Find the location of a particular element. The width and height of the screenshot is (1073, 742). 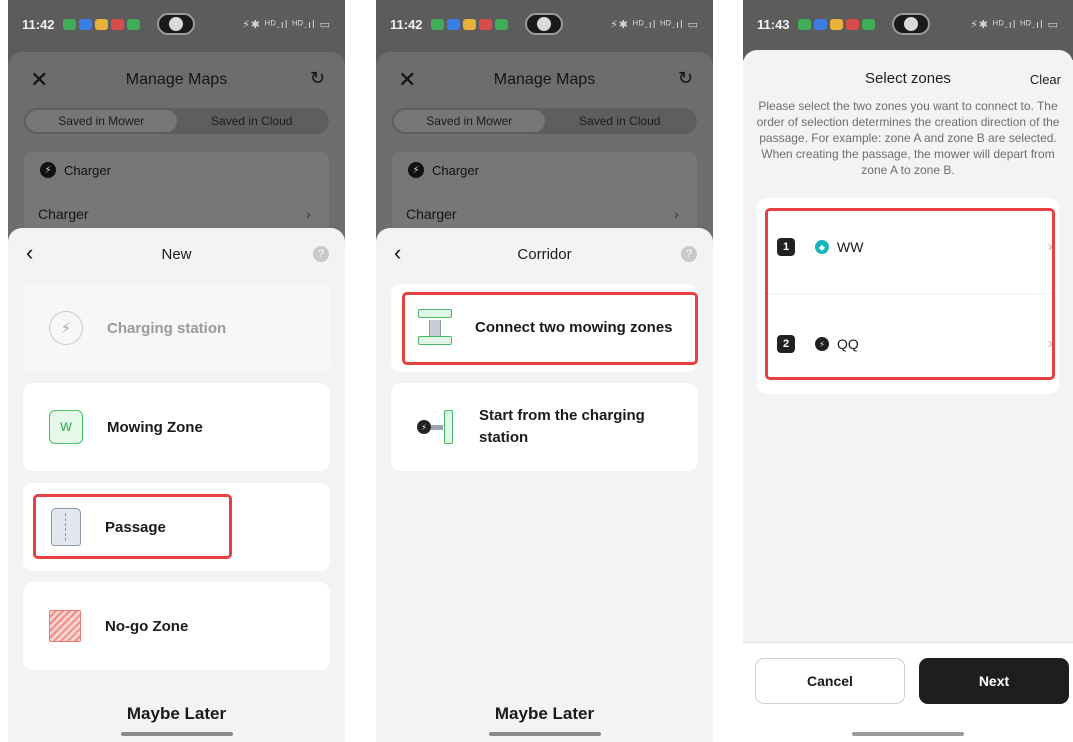

mowing-zone-icon: ᴡ is located at coordinates (66, 427).